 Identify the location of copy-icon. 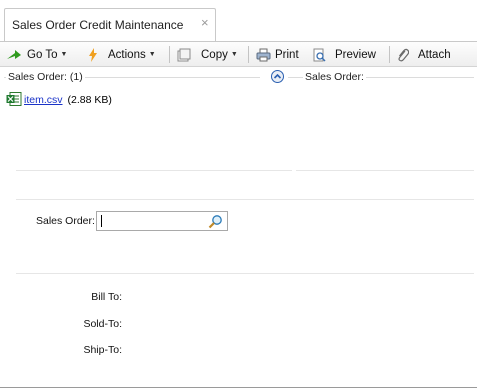
(184, 55).